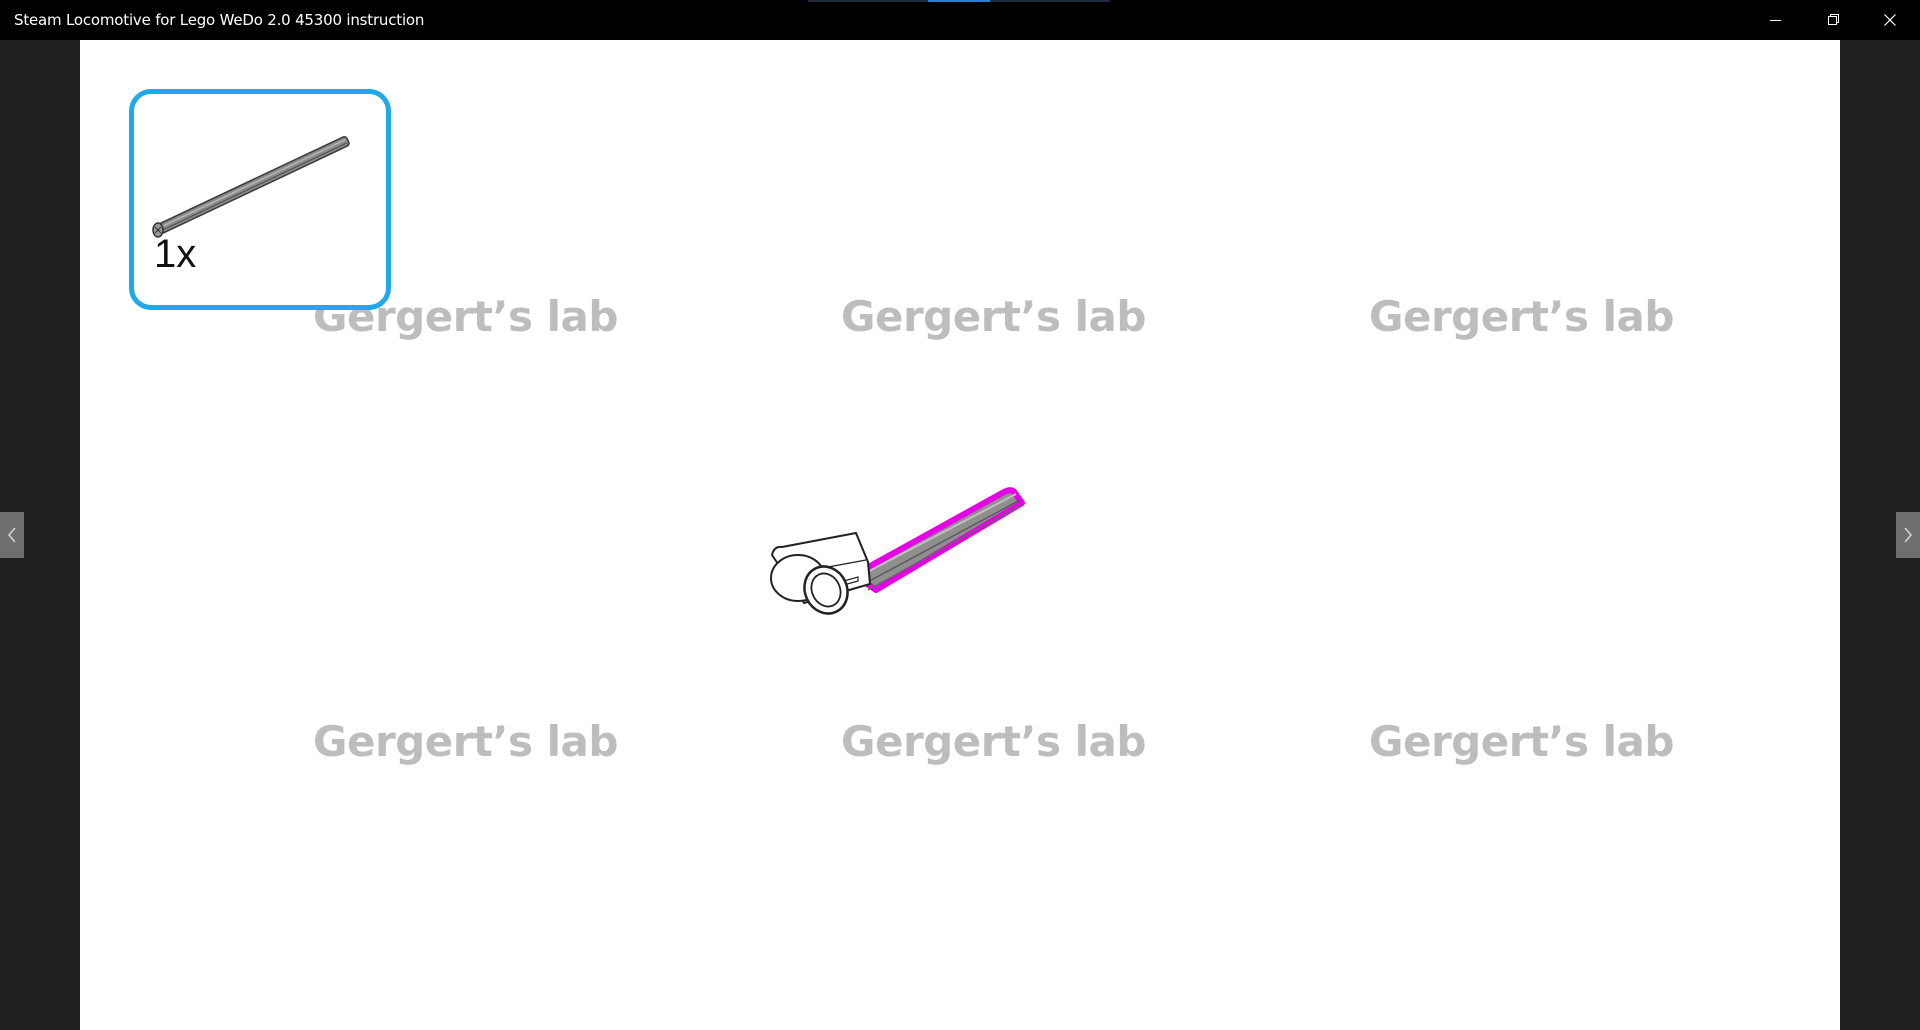 The height and width of the screenshot is (1030, 1920). I want to click on restore-button, so click(1834, 20).